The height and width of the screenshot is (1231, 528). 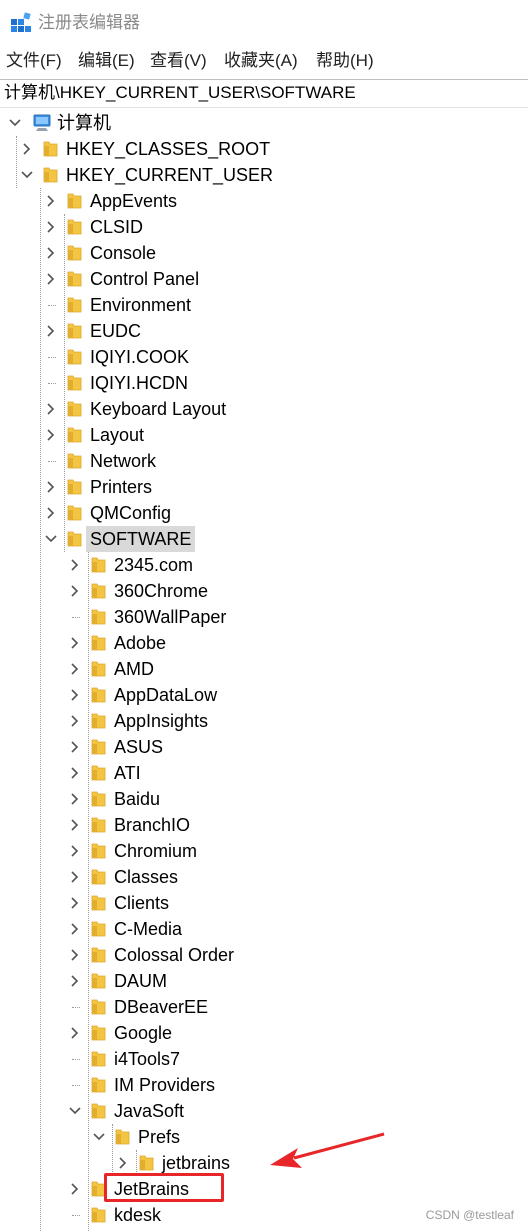 What do you see at coordinates (264, 357) in the screenshot?
I see `tree-node: IQIYI.COOK` at bounding box center [264, 357].